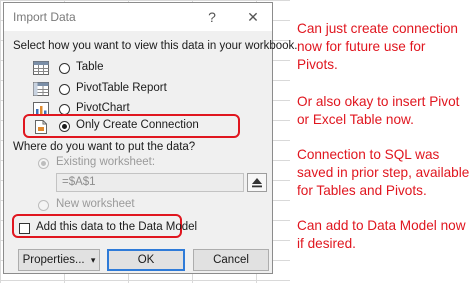 The width and height of the screenshot is (474, 283). I want to click on add-to-data-model-checkbox, so click(24, 228).